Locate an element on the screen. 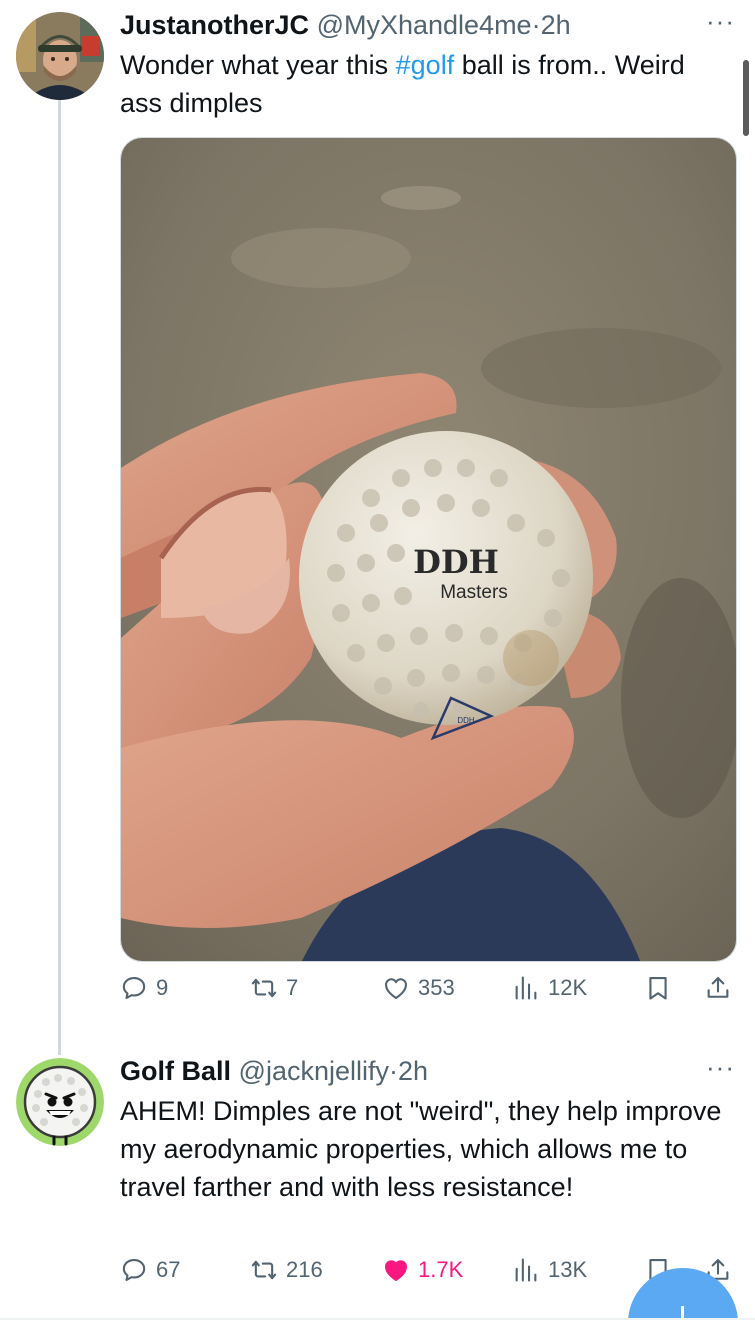 The image size is (755, 1320). reply-count: 67 is located at coordinates (168, 1269).